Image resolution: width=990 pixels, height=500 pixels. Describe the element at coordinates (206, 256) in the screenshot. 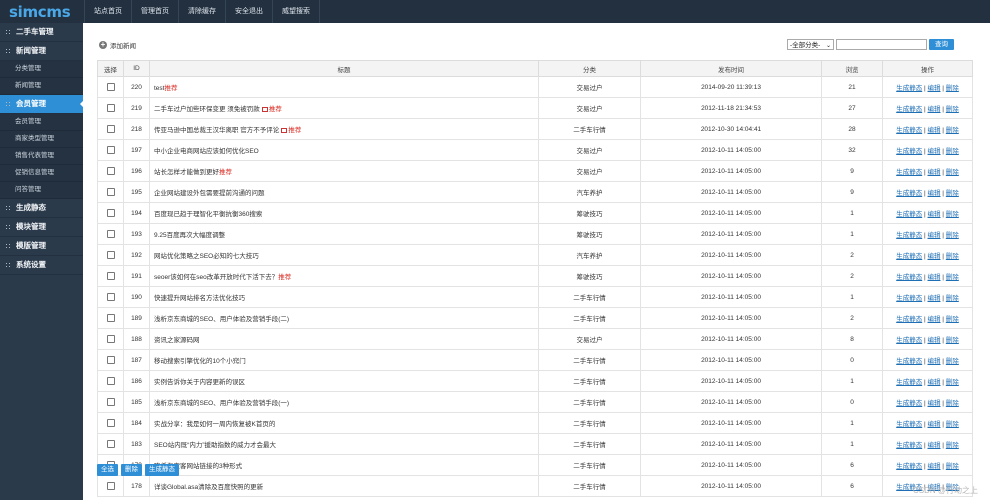

I see `title-text: 网站优化策略之SEO必知的七大技巧` at that location.